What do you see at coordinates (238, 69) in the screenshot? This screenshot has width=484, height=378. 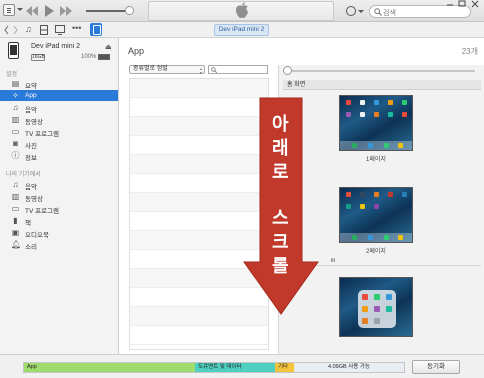 I see `app-search-input` at bounding box center [238, 69].